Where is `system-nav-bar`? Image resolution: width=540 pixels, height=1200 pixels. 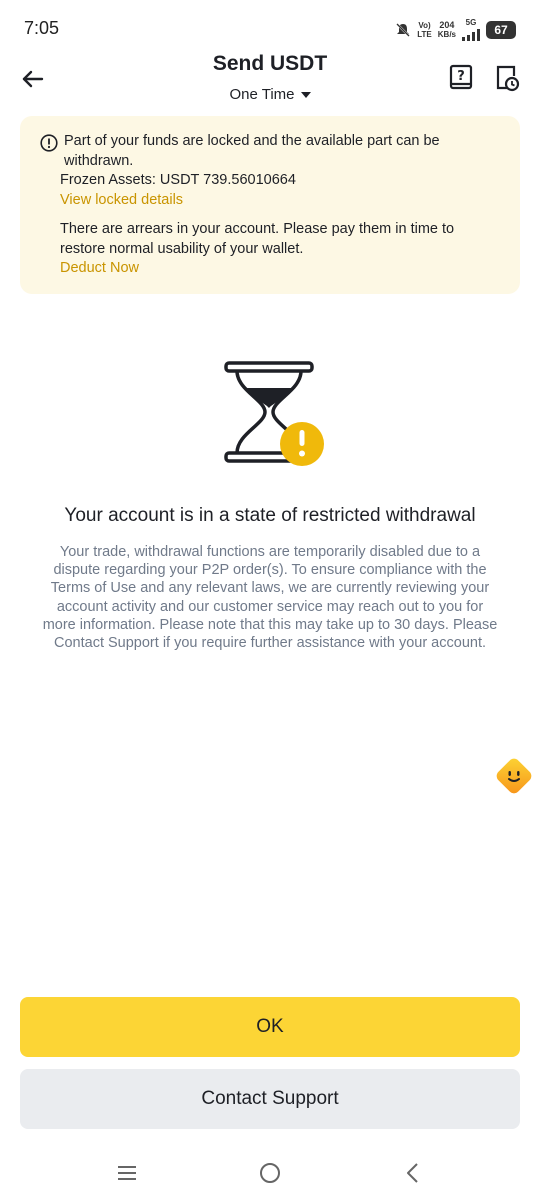 system-nav-bar is located at coordinates (270, 1173).